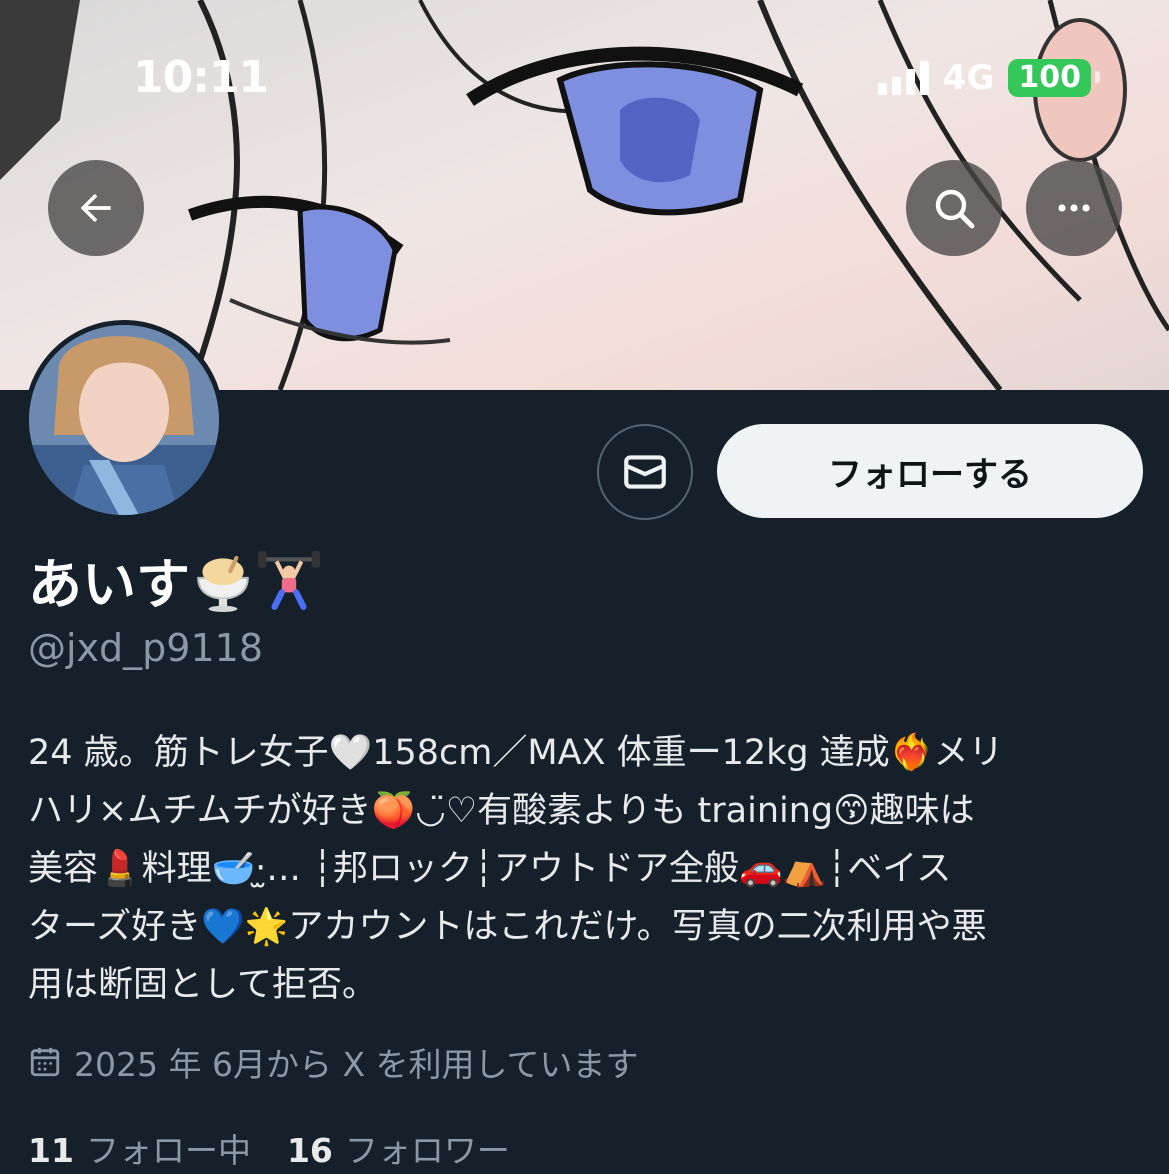 The width and height of the screenshot is (1169, 1174). I want to click on message-button, so click(645, 472).